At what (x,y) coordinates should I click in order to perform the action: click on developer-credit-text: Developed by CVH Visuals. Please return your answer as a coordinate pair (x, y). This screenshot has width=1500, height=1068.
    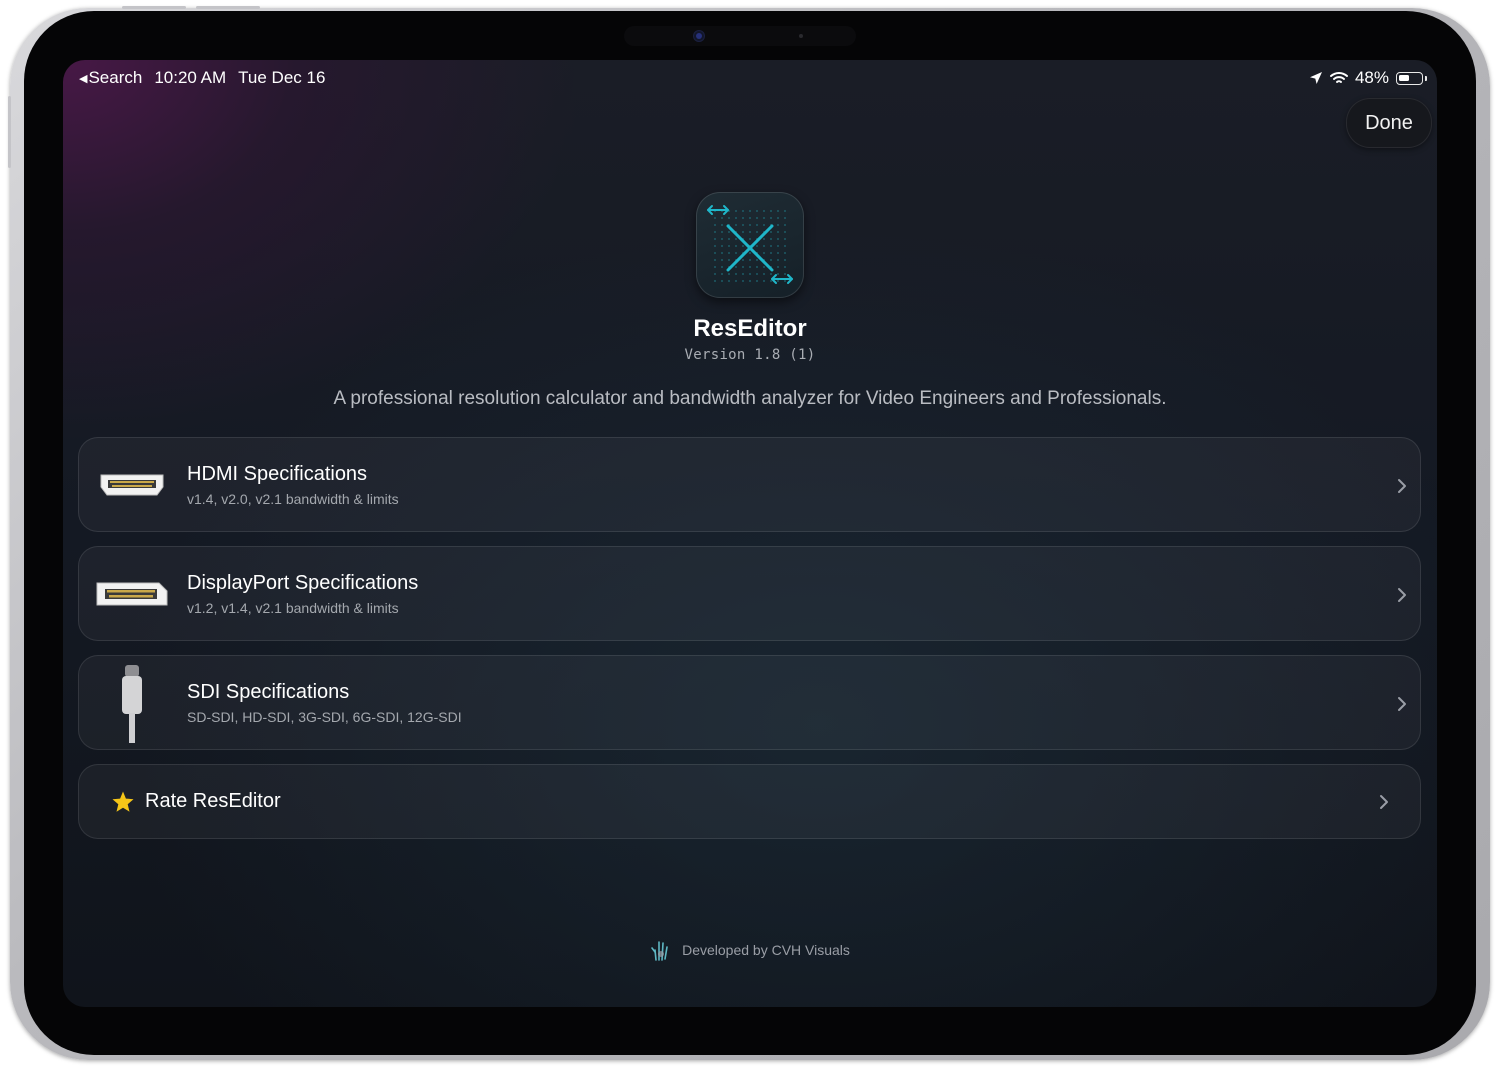
    Looking at the image, I should click on (766, 950).